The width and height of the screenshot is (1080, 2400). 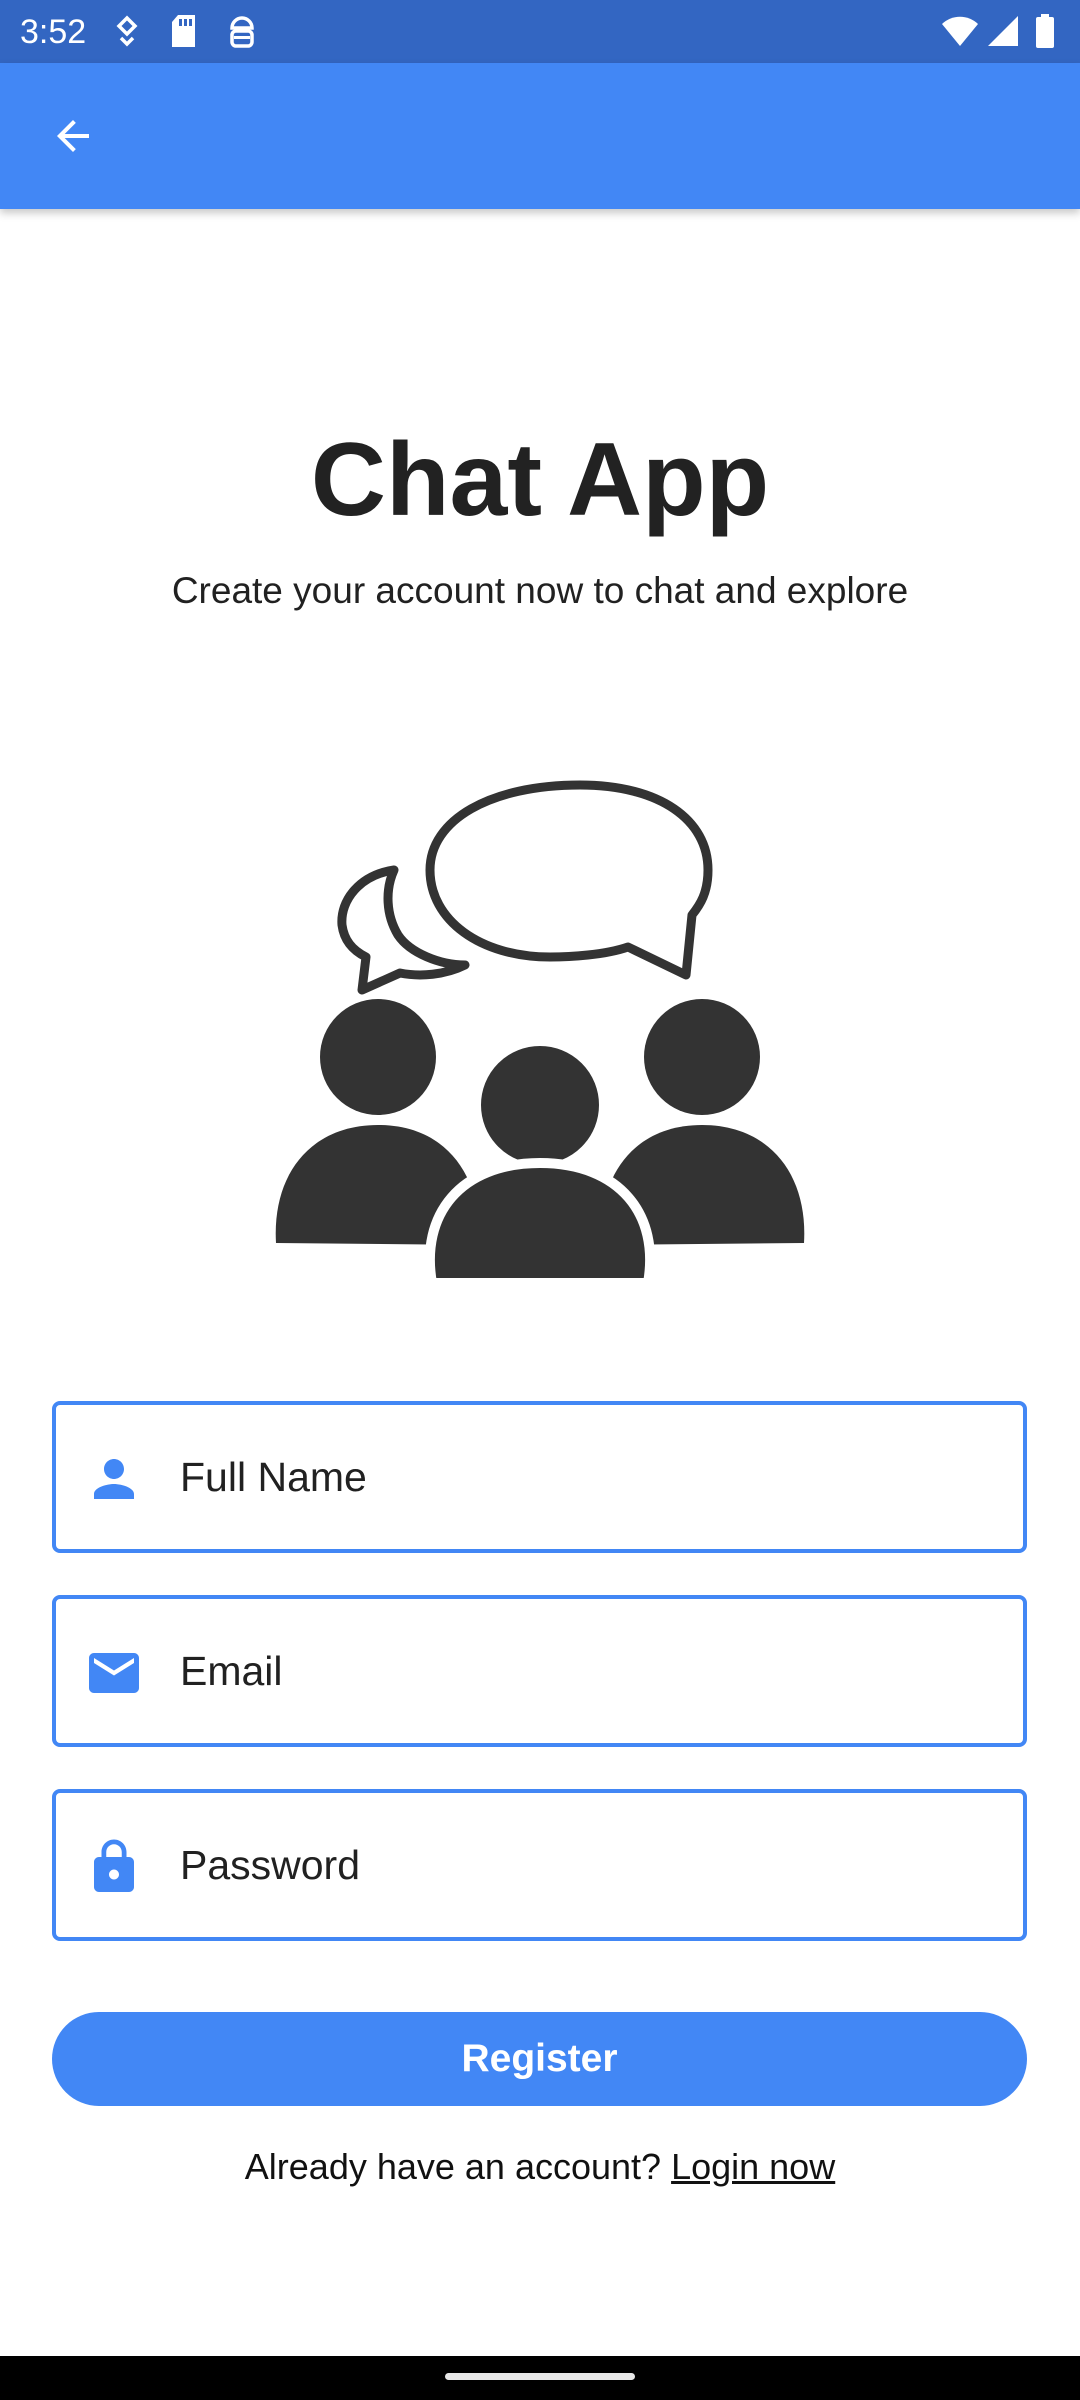 What do you see at coordinates (242, 32) in the screenshot?
I see `android-debug-icon` at bounding box center [242, 32].